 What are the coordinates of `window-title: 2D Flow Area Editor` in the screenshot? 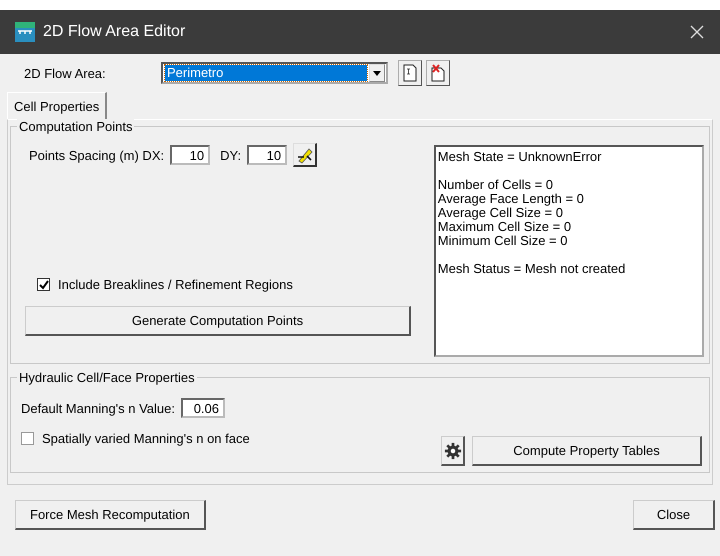 It's located at (114, 32).